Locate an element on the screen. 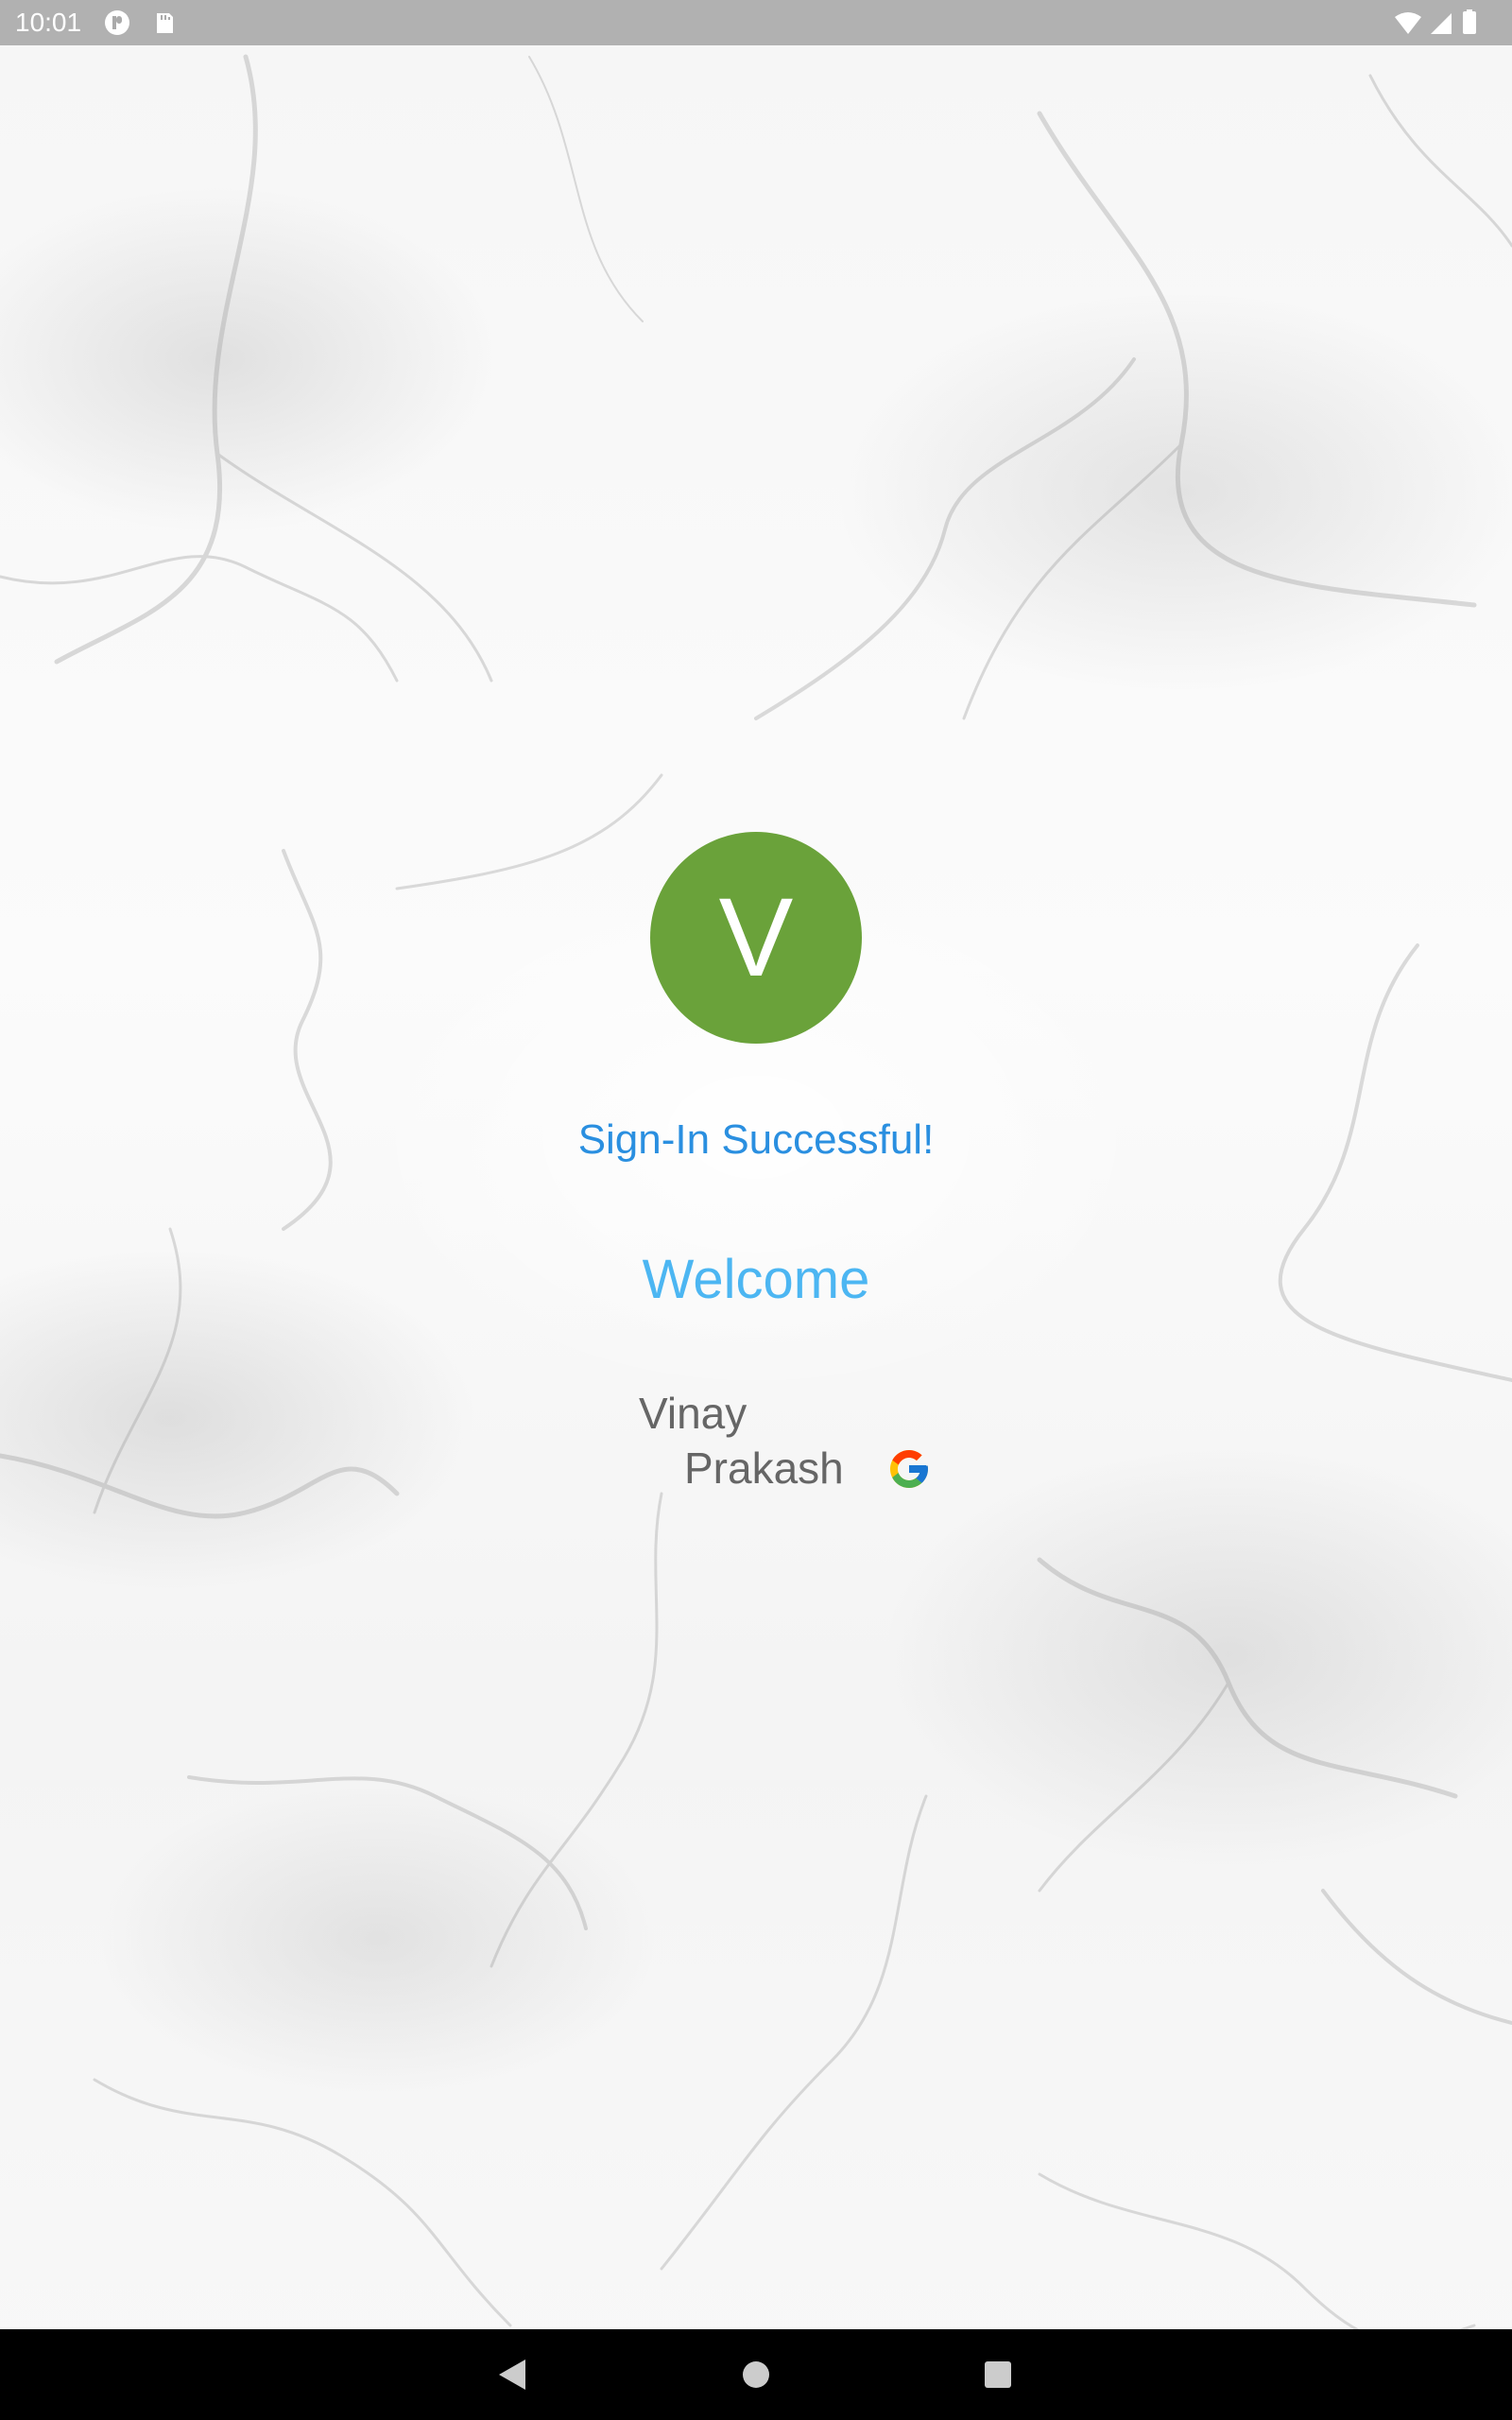  avatar-initial: V is located at coordinates (756, 938).